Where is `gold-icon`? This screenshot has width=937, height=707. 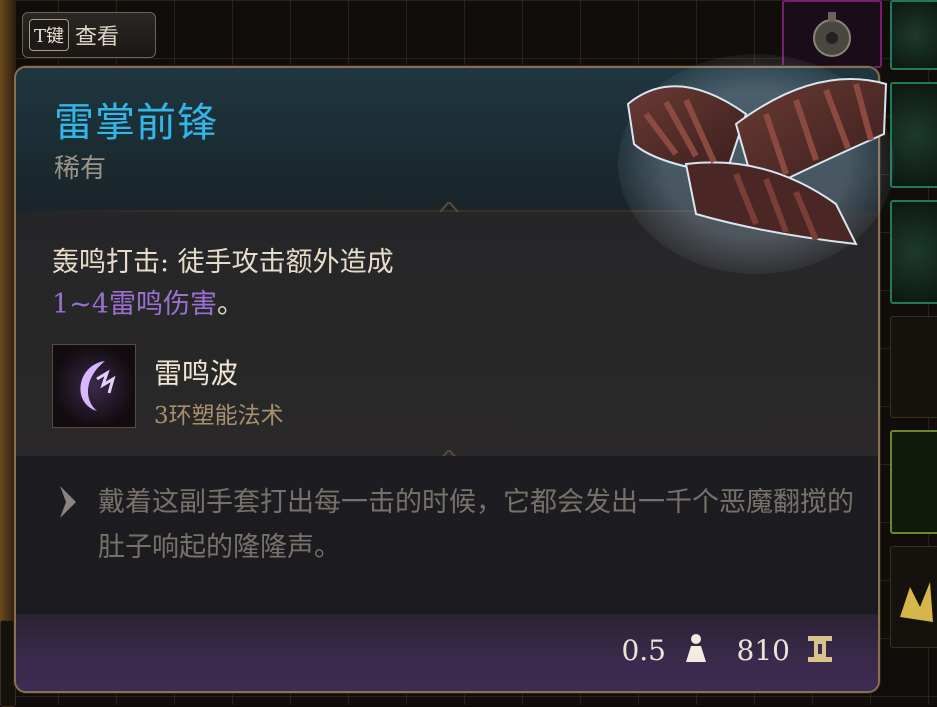
gold-icon is located at coordinates (820, 649).